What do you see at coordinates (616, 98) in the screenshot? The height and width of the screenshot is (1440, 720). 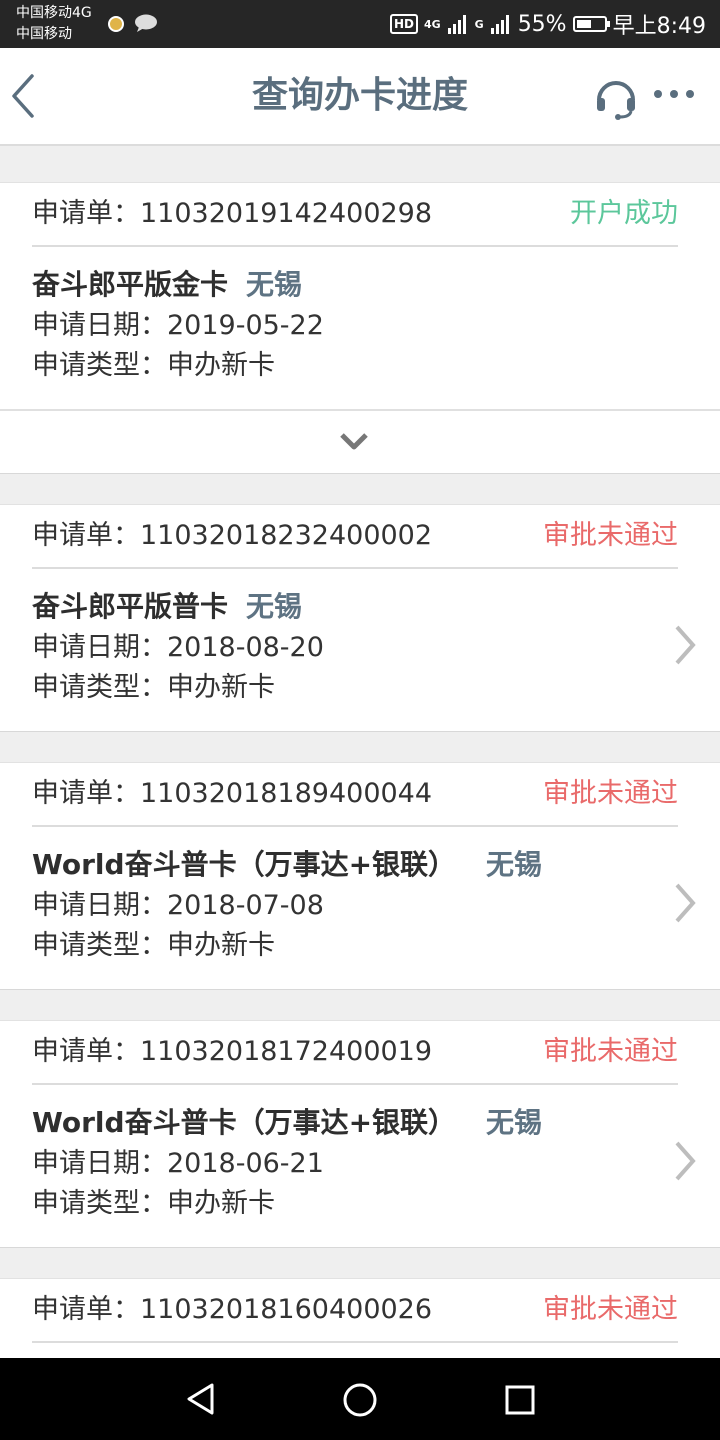 I see `headset-icon` at bounding box center [616, 98].